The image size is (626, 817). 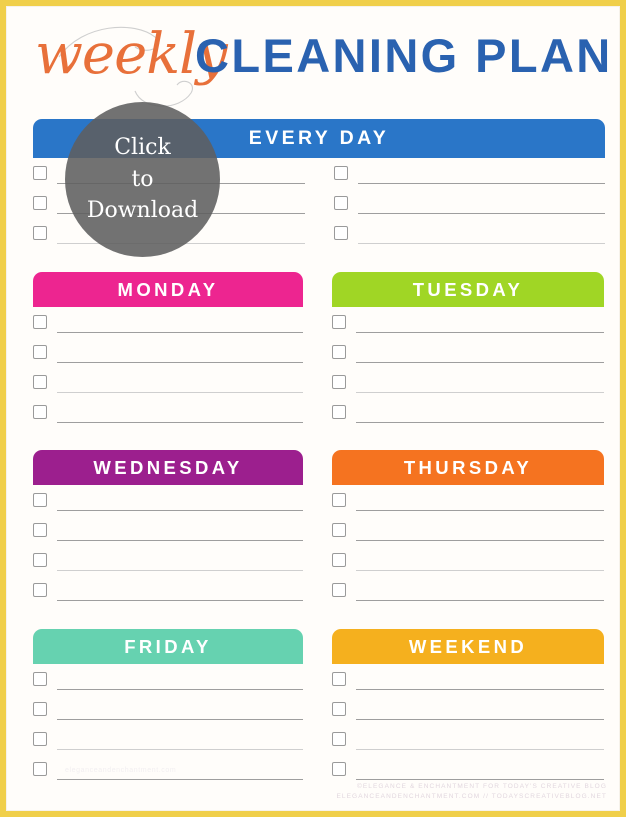 What do you see at coordinates (468, 289) in the screenshot?
I see `section-header-tuesday: TUESDAY` at bounding box center [468, 289].